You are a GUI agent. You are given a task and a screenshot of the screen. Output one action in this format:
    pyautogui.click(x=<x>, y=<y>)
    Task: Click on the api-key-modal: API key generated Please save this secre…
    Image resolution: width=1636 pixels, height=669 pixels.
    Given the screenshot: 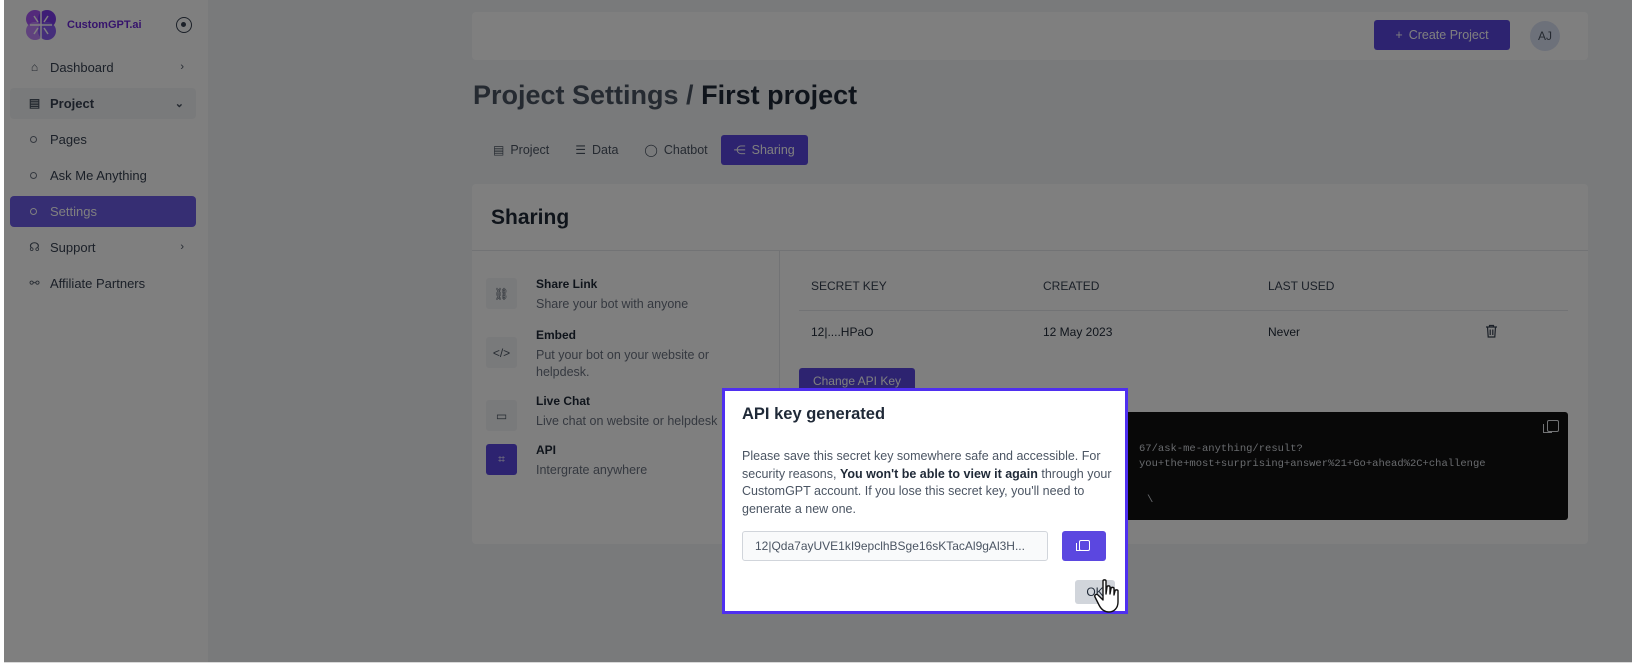 What is the action you would take?
    pyautogui.click(x=925, y=501)
    